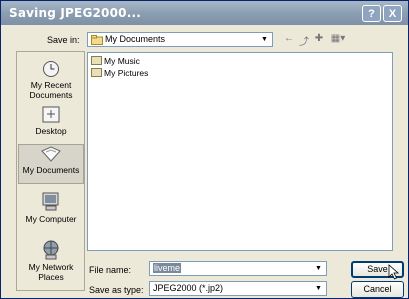 This screenshot has width=409, height=299. Describe the element at coordinates (51, 154) in the screenshot. I see `my-documents-icon` at that location.